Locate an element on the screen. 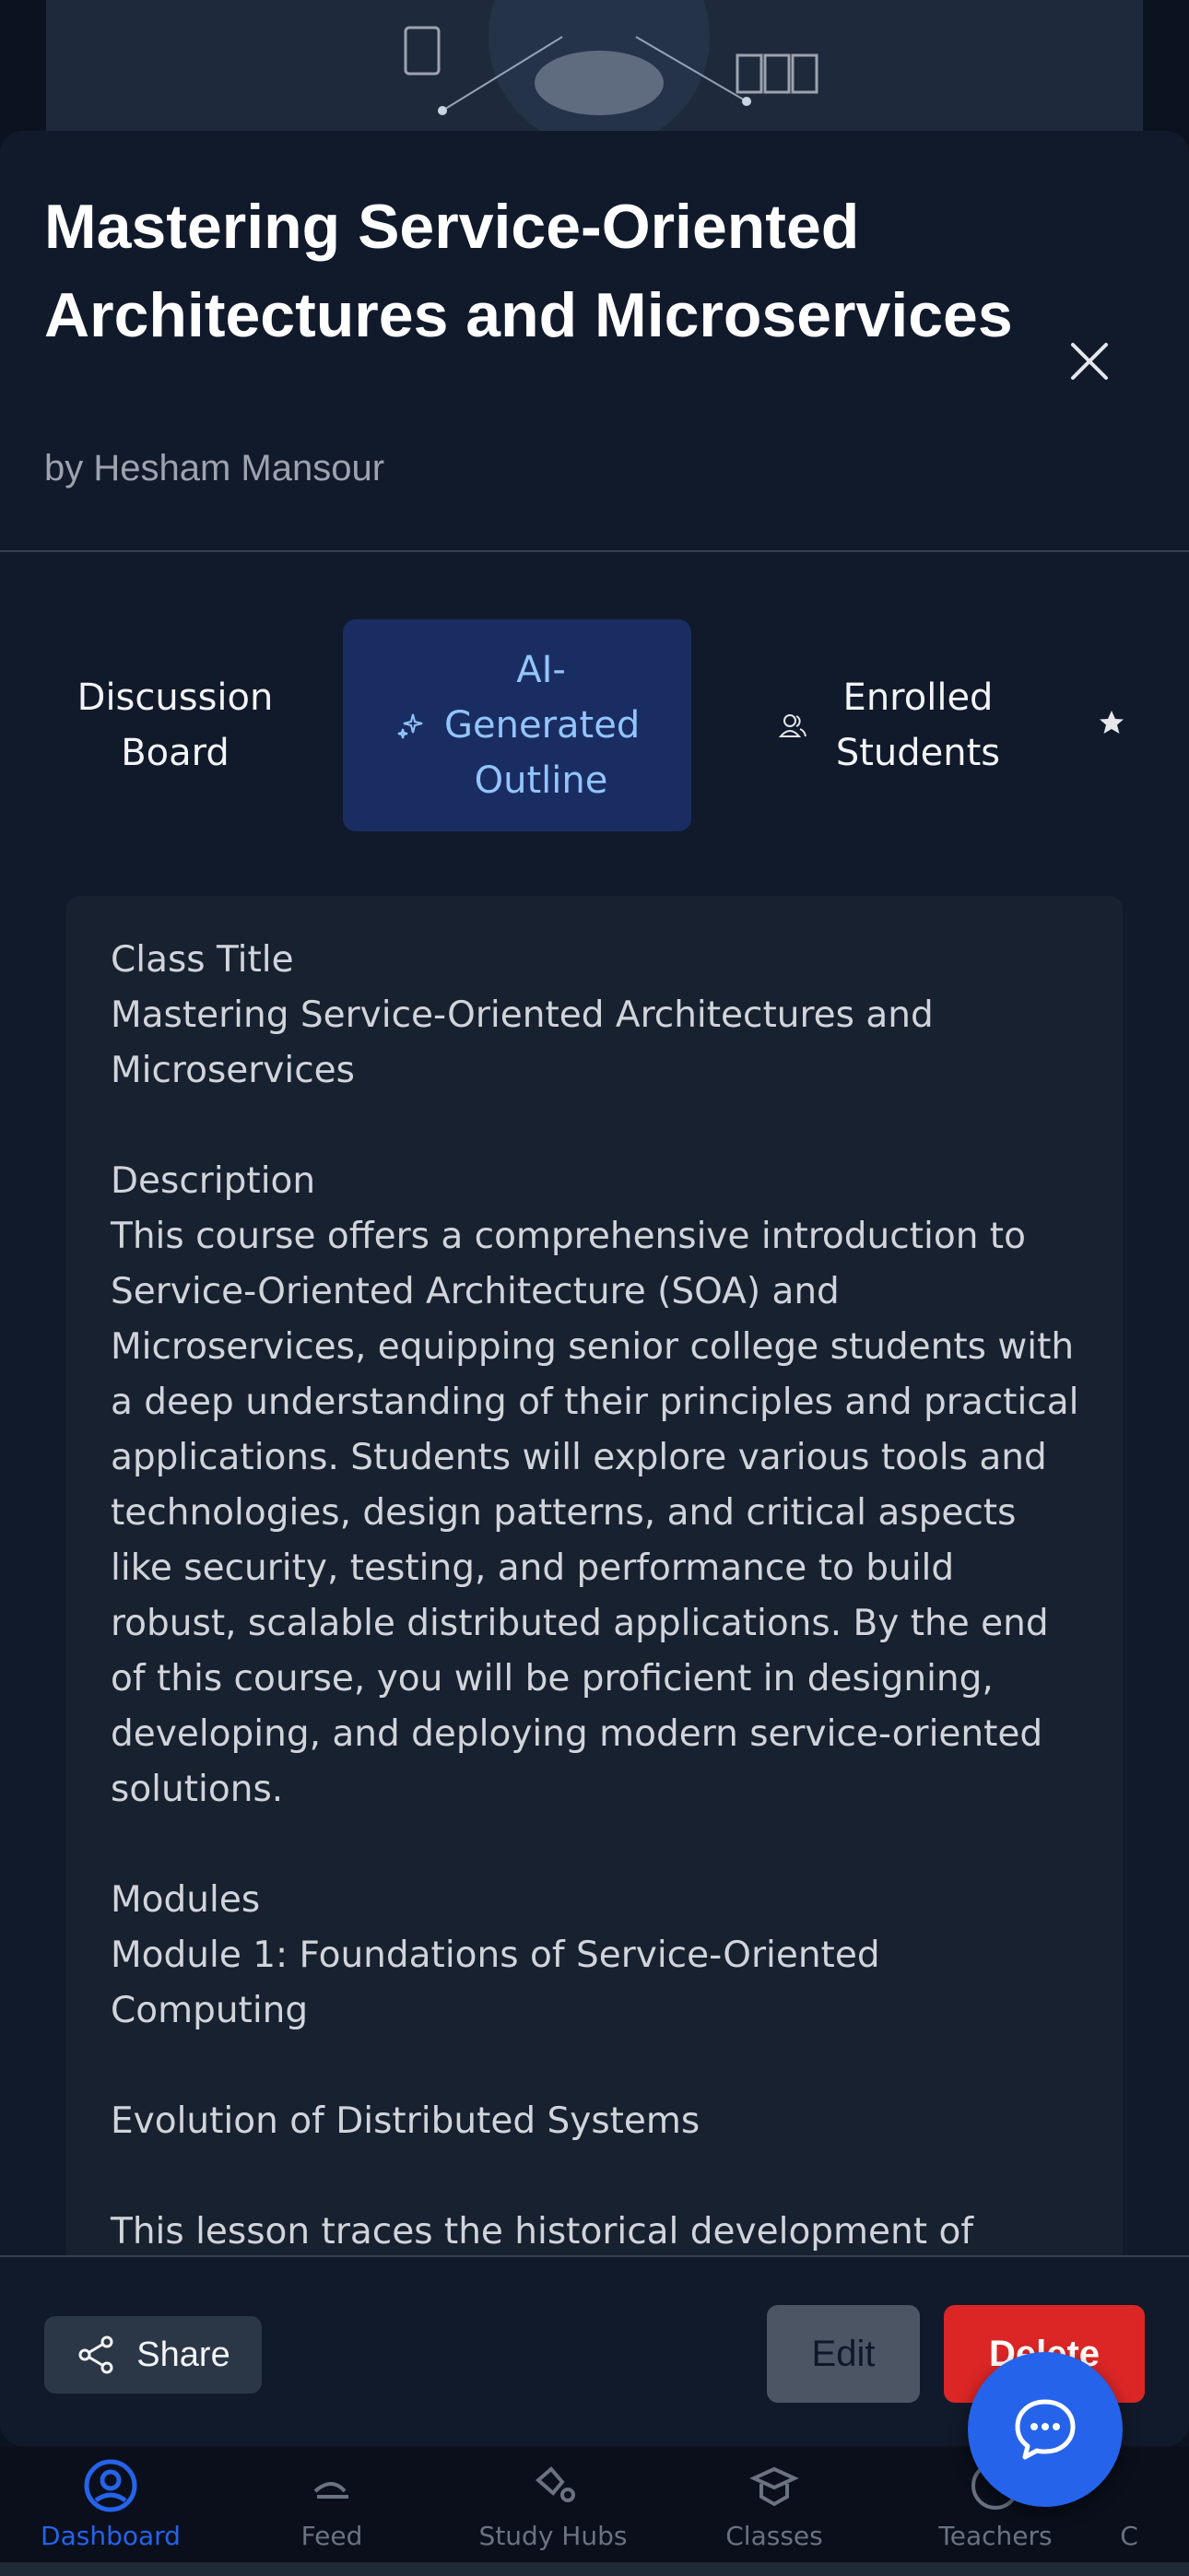 The width and height of the screenshot is (1189, 2576). chat-bubble-icon is located at coordinates (1045, 2429).